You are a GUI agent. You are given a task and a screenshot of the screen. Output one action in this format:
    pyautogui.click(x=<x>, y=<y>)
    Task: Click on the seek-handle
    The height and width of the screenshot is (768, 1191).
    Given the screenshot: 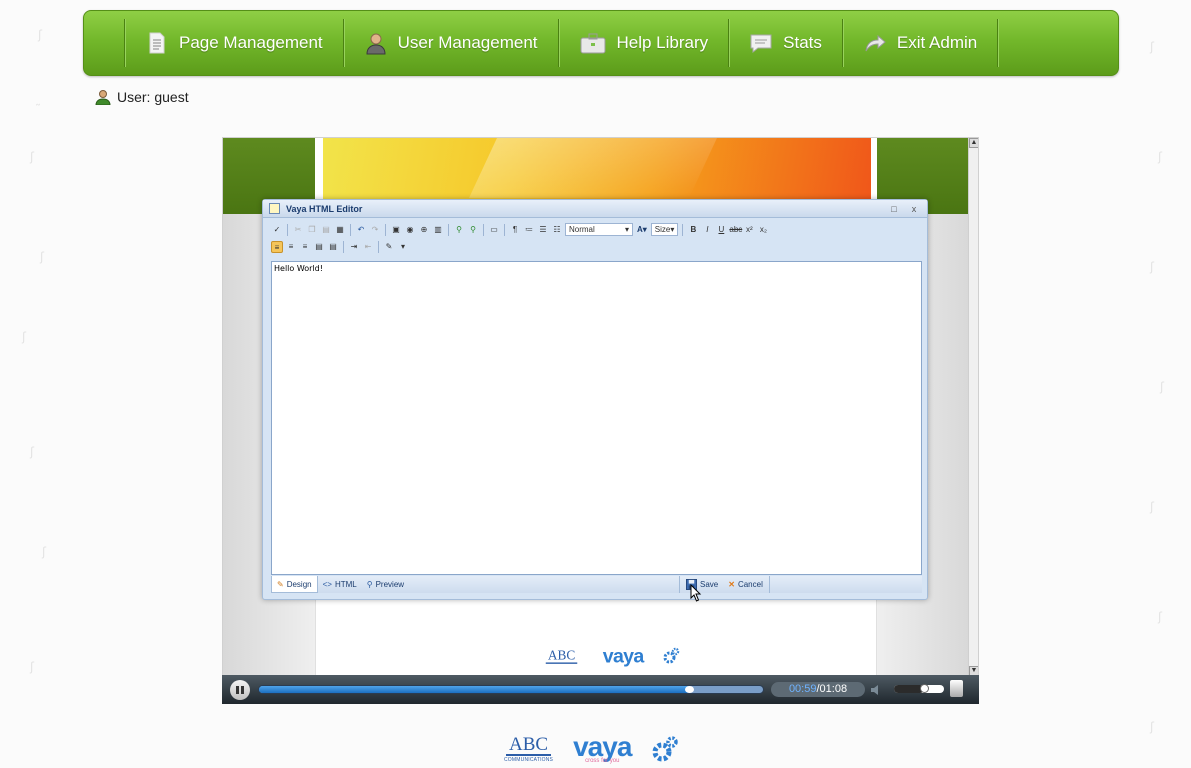 What is the action you would take?
    pyautogui.click(x=690, y=689)
    